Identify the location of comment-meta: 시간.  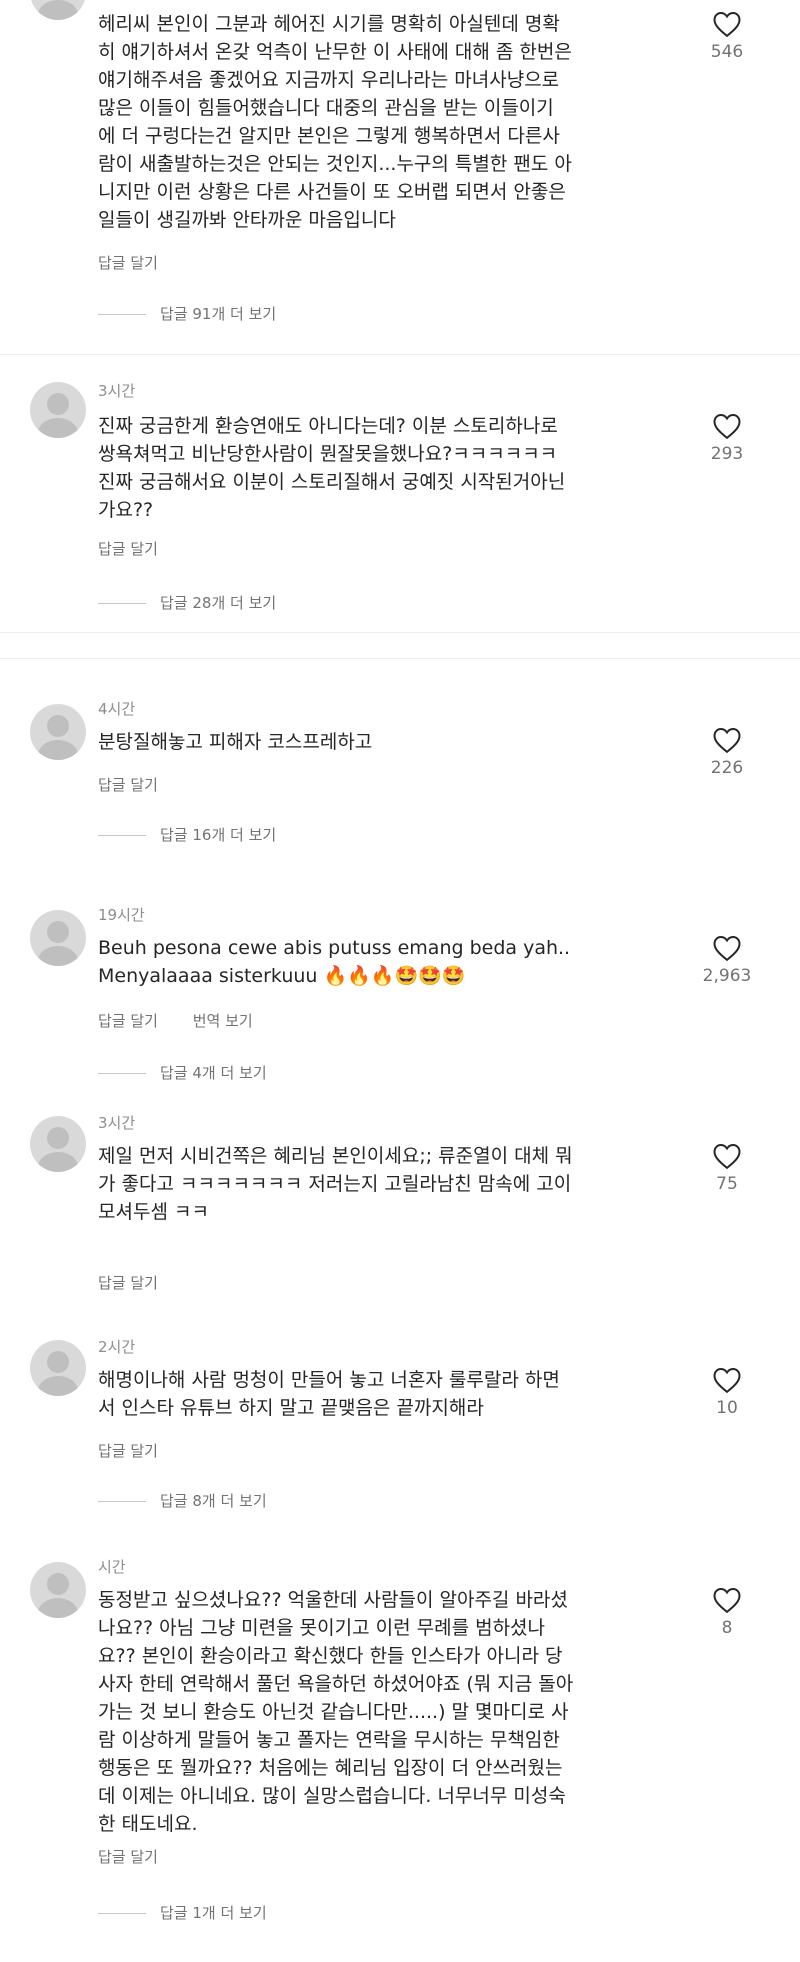
(112, 1566).